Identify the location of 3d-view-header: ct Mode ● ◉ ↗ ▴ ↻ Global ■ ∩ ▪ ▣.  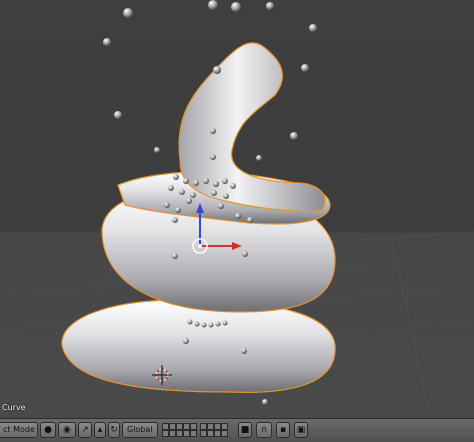
(237, 430).